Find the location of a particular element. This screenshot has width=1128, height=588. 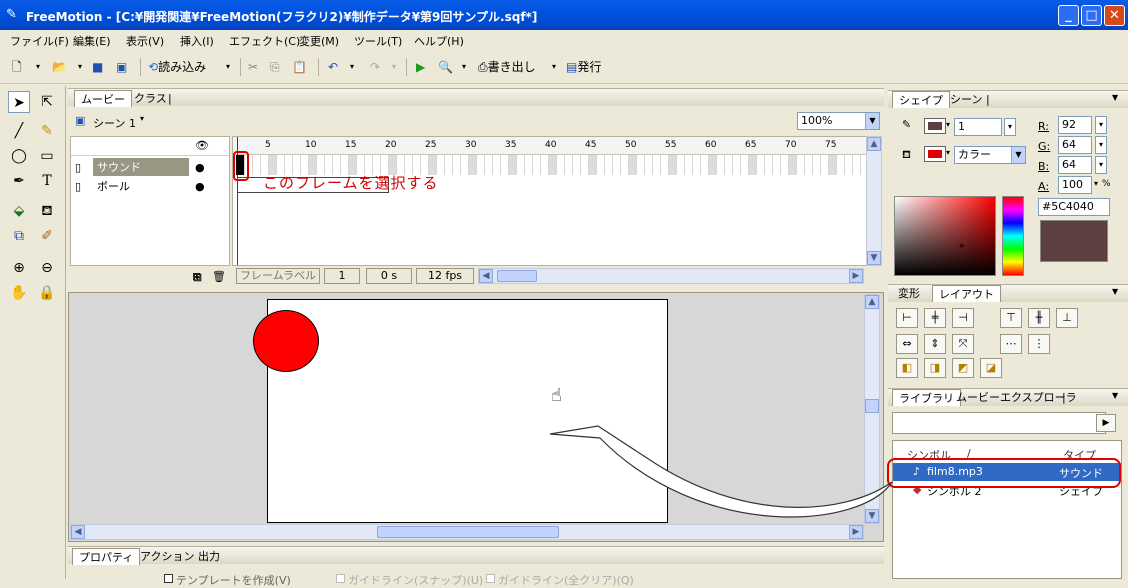

oval-tool-icon: ◯ is located at coordinates (19, 156).